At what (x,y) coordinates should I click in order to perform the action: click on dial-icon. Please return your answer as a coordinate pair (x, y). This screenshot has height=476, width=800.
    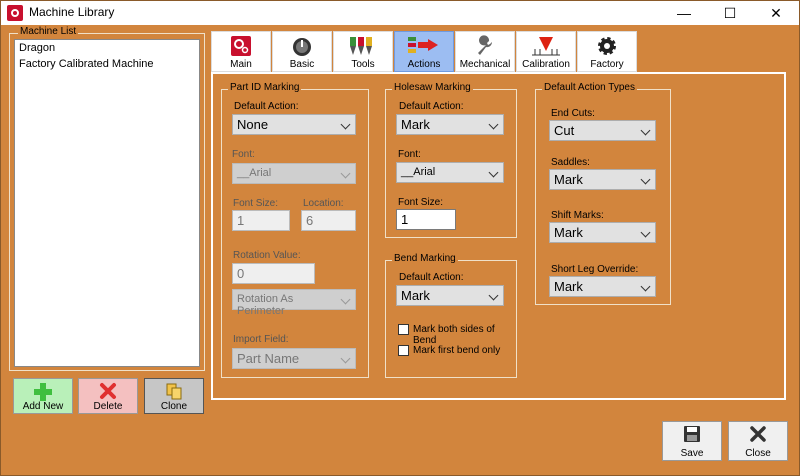
    Looking at the image, I should click on (302, 47).